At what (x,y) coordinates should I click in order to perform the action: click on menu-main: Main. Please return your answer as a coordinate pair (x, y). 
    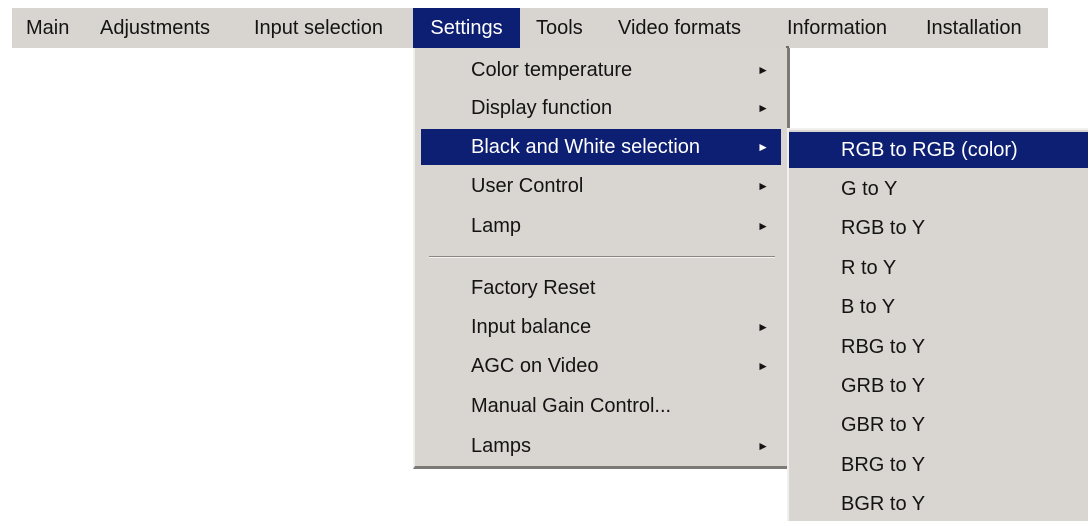
    Looking at the image, I should click on (47, 28).